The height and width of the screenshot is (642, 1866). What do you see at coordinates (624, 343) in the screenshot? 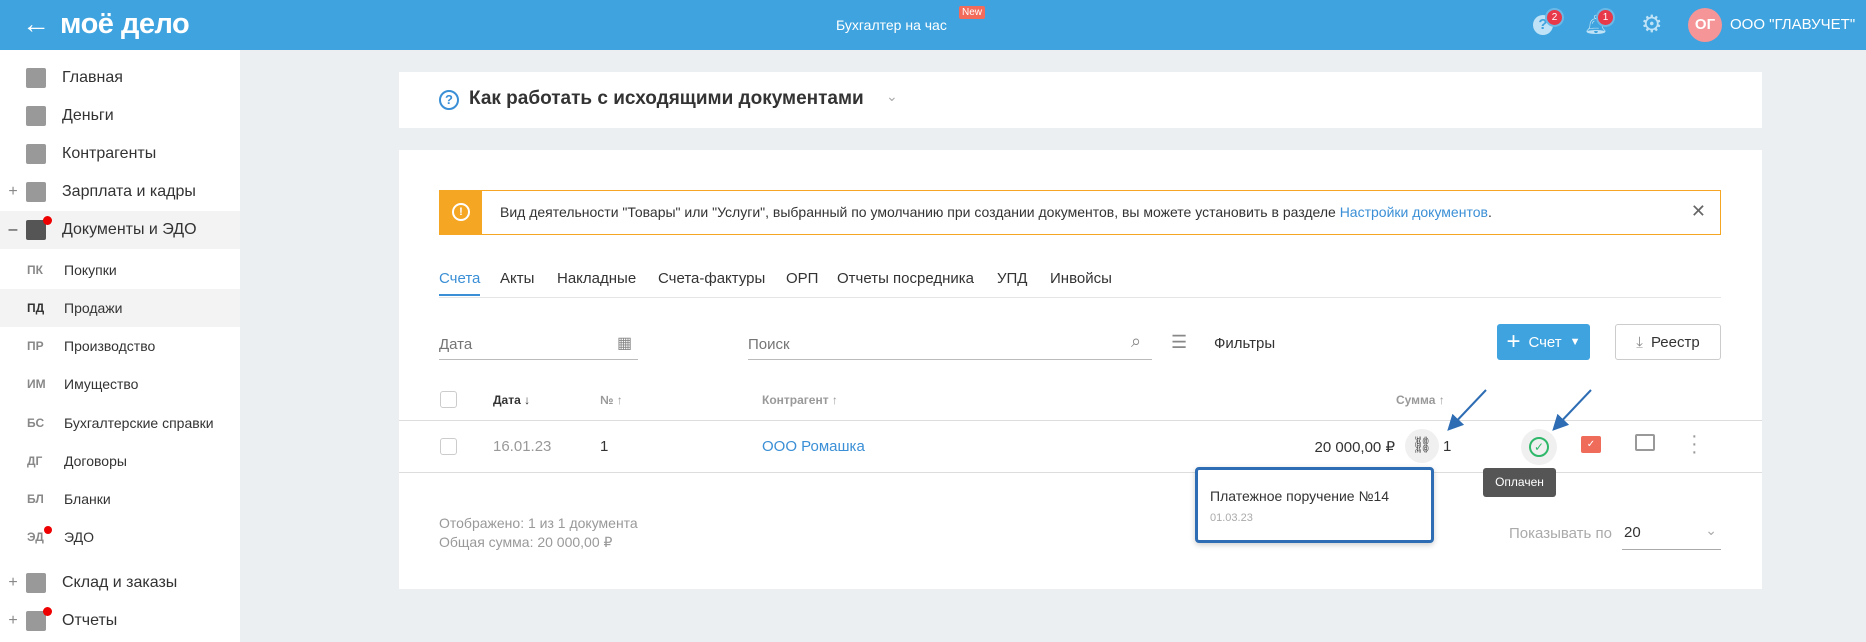
I see `calendar-icon: ▦` at bounding box center [624, 343].